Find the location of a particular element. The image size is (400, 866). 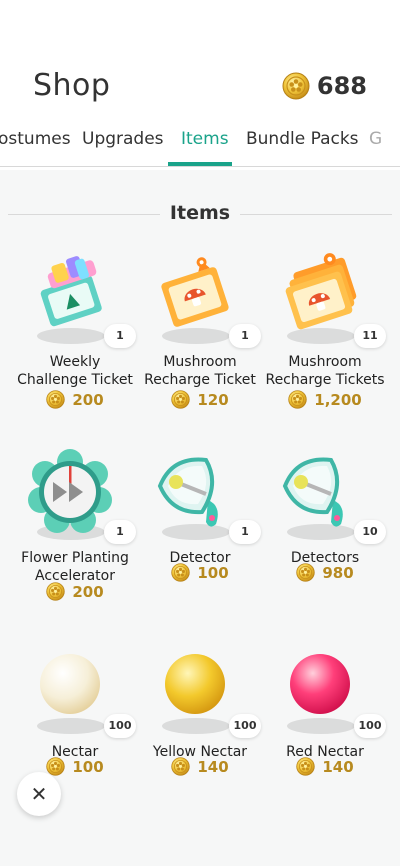

section-header: Items is located at coordinates (200, 215).